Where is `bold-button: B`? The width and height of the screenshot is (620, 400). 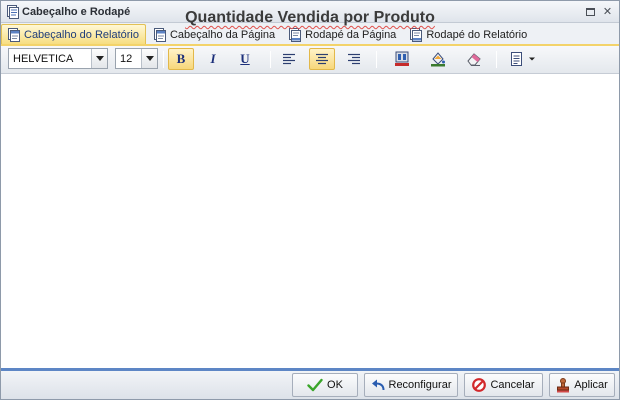
bold-button: B is located at coordinates (181, 59).